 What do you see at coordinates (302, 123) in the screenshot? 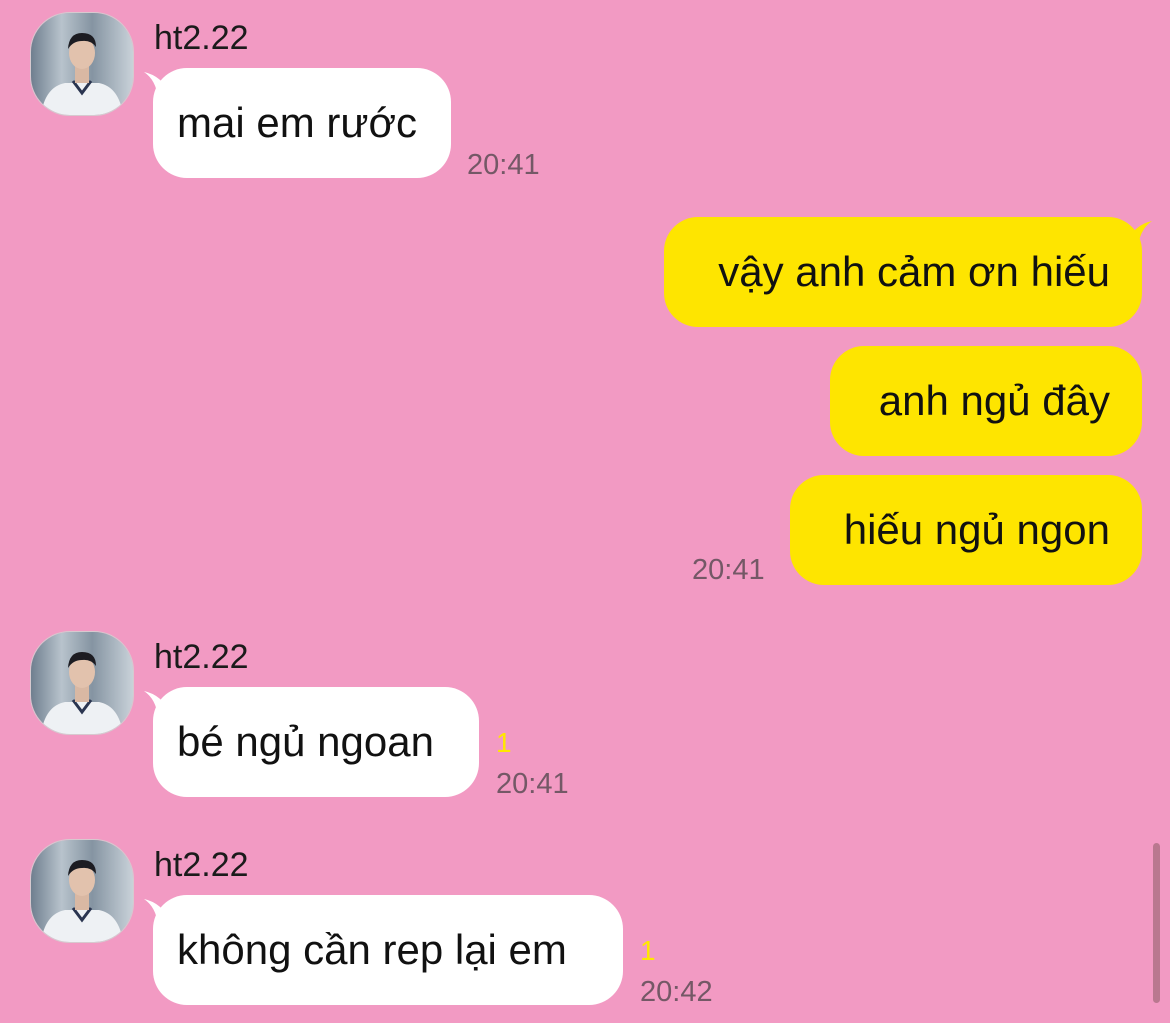
I see `message-bubble: mai em rước` at bounding box center [302, 123].